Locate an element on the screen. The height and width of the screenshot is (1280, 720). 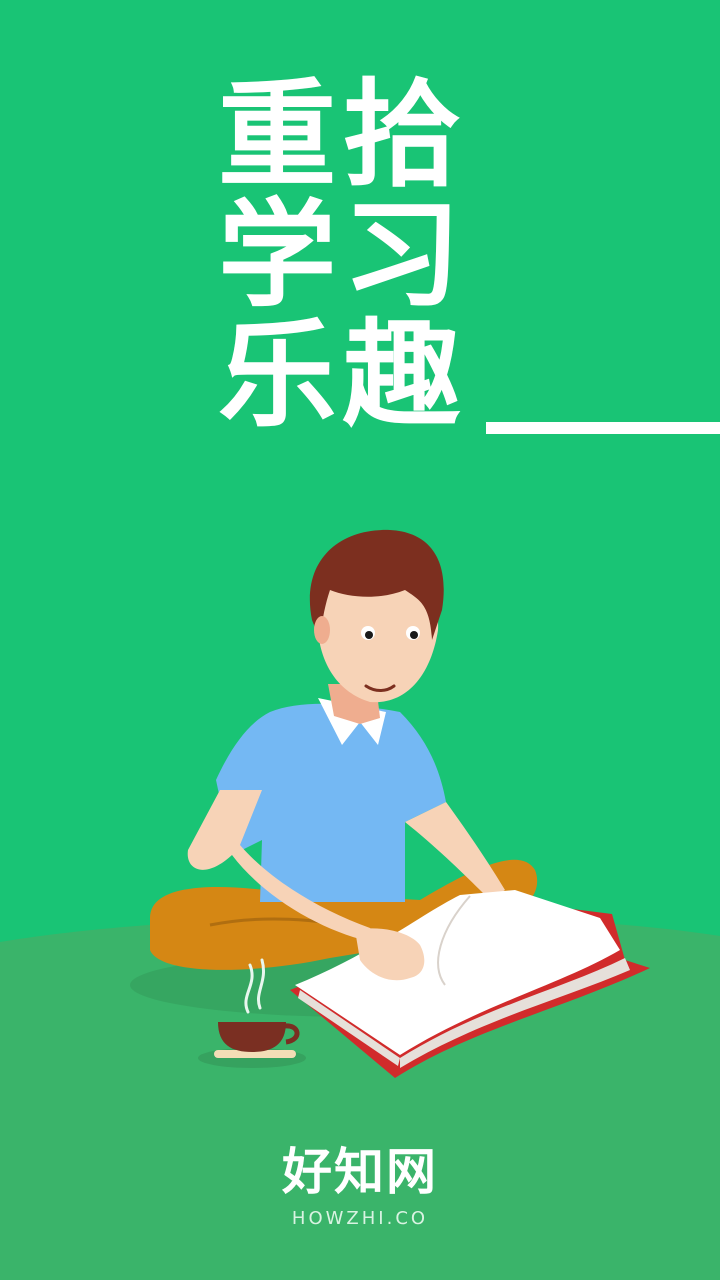
brand-url: HOWZHI.CO is located at coordinates (360, 1218).